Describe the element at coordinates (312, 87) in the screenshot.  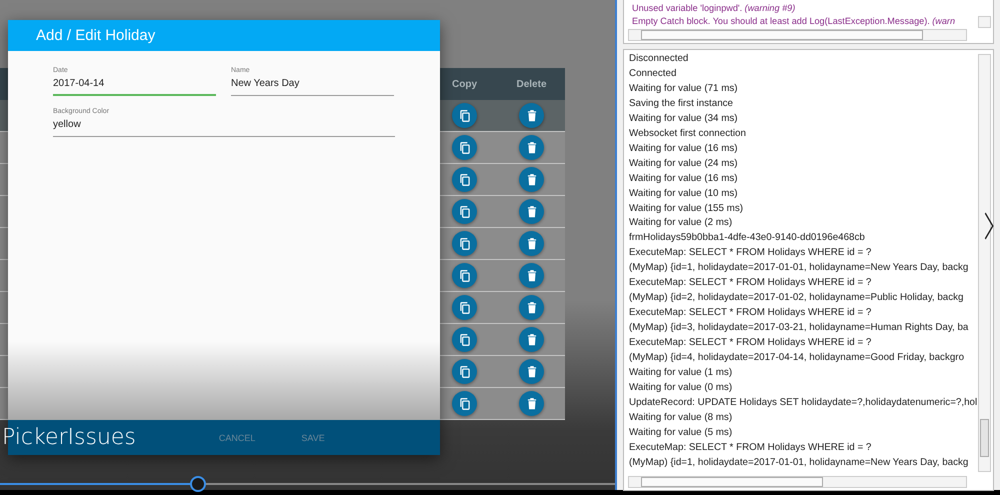
I see `text-input: New Years Day` at that location.